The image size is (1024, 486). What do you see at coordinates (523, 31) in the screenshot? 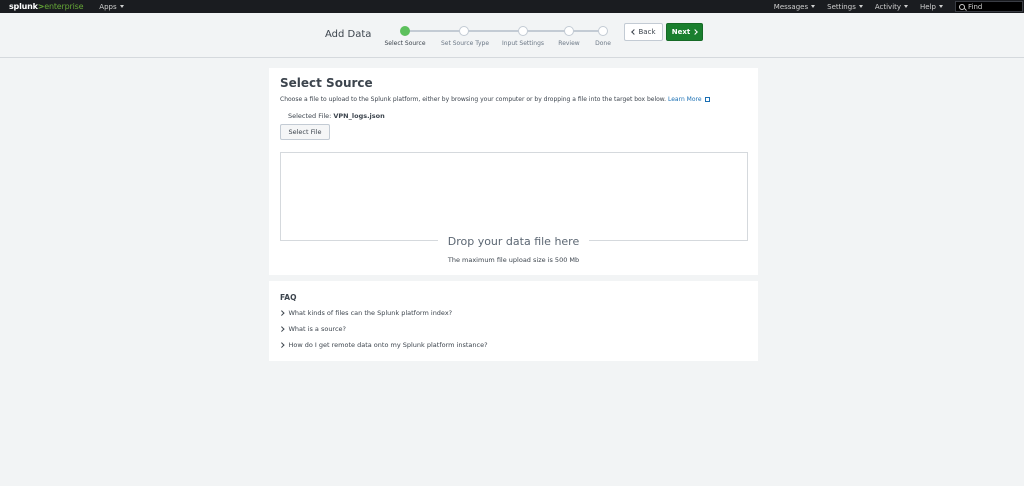
I see `step-dot-input-settings` at bounding box center [523, 31].